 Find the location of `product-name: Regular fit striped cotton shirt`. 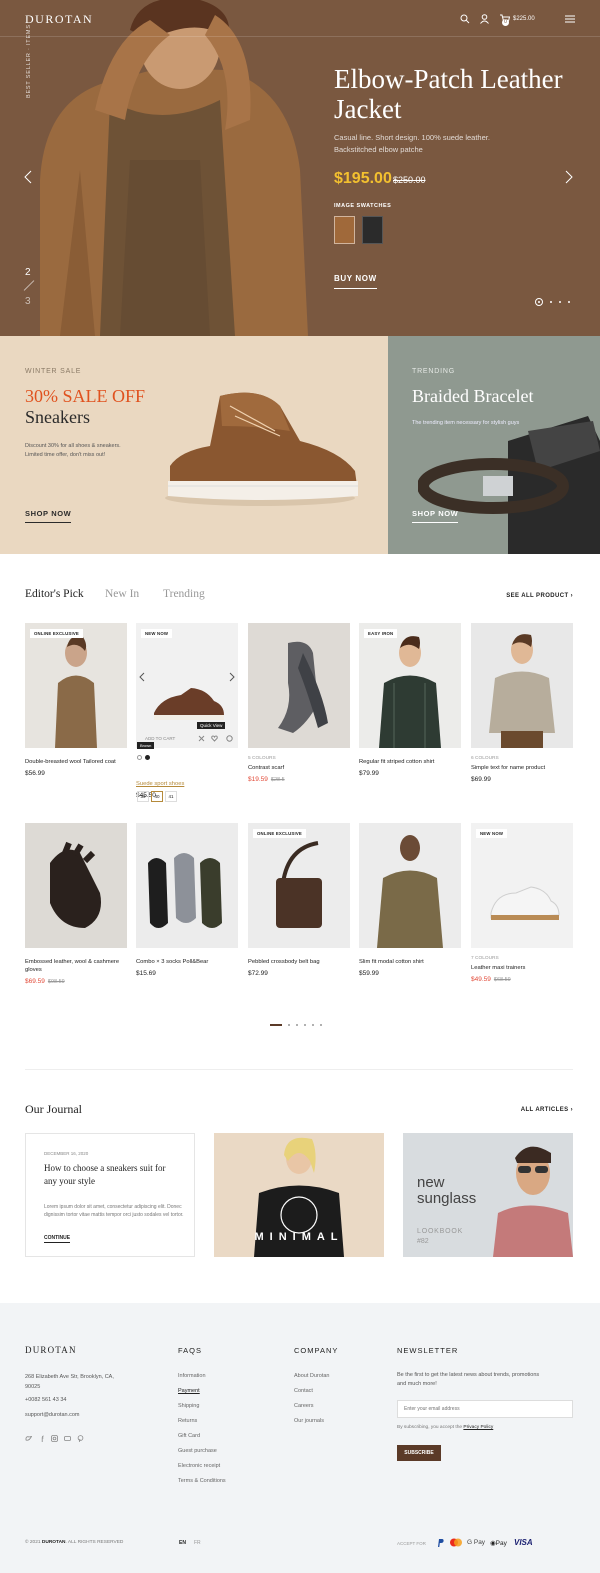

product-name: Regular fit striped cotton shirt is located at coordinates (410, 762).